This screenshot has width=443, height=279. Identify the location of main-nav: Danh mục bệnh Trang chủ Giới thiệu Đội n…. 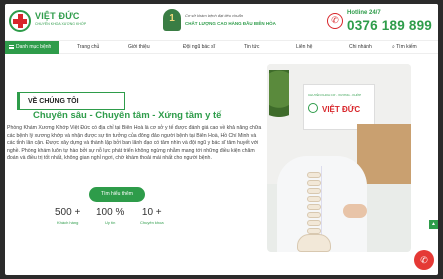
(221, 47).